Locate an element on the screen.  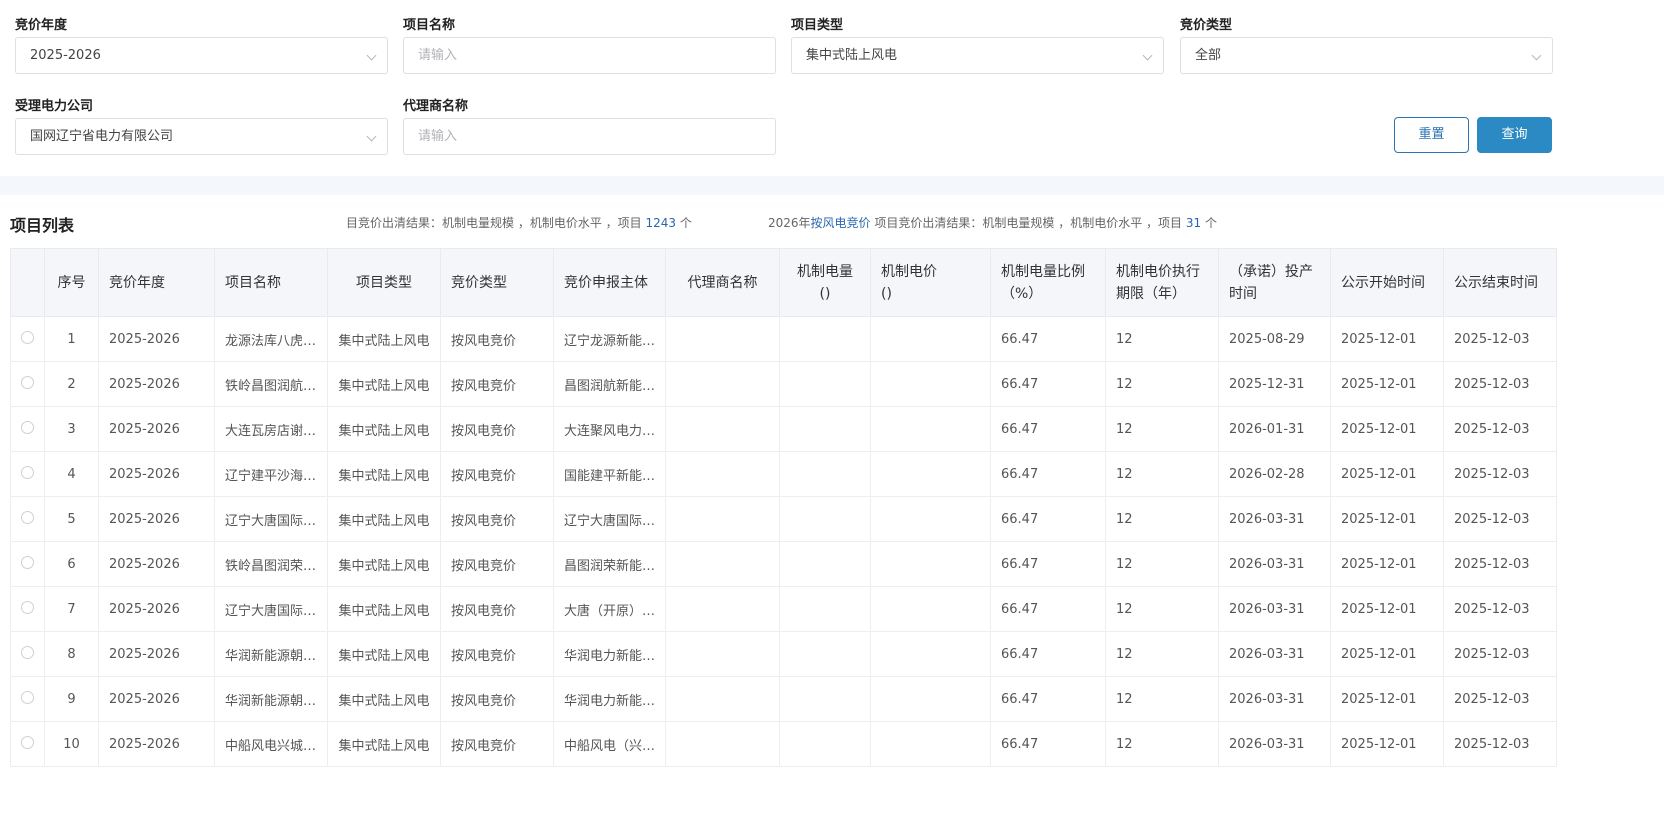
power-company-label: 受理电力公司 is located at coordinates (54, 106).